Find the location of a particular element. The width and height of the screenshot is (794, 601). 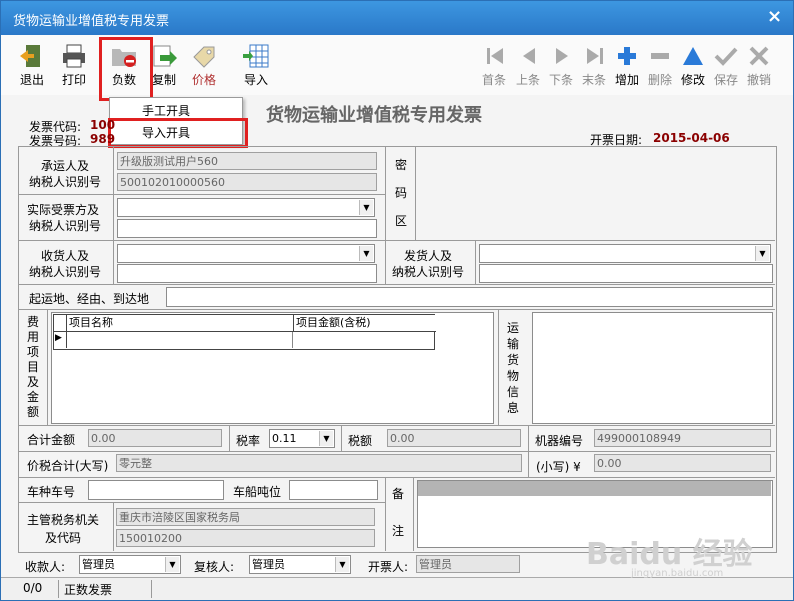

cargo-label-char: 运 is located at coordinates (512, 328).